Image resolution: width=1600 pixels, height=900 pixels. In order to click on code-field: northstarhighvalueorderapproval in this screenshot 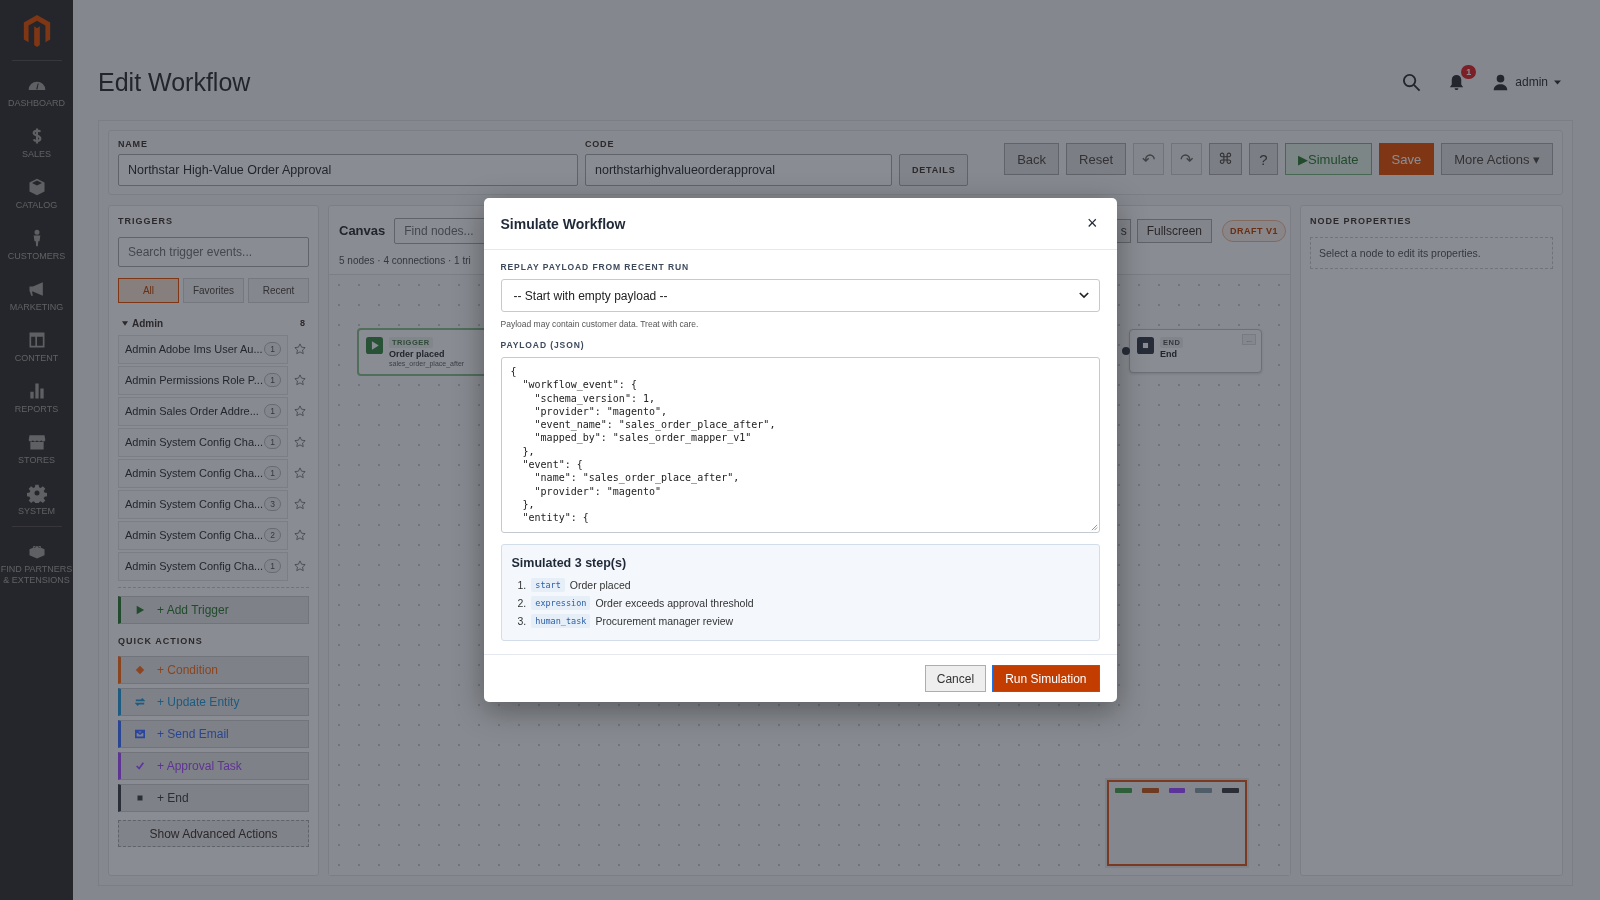, I will do `click(738, 170)`.